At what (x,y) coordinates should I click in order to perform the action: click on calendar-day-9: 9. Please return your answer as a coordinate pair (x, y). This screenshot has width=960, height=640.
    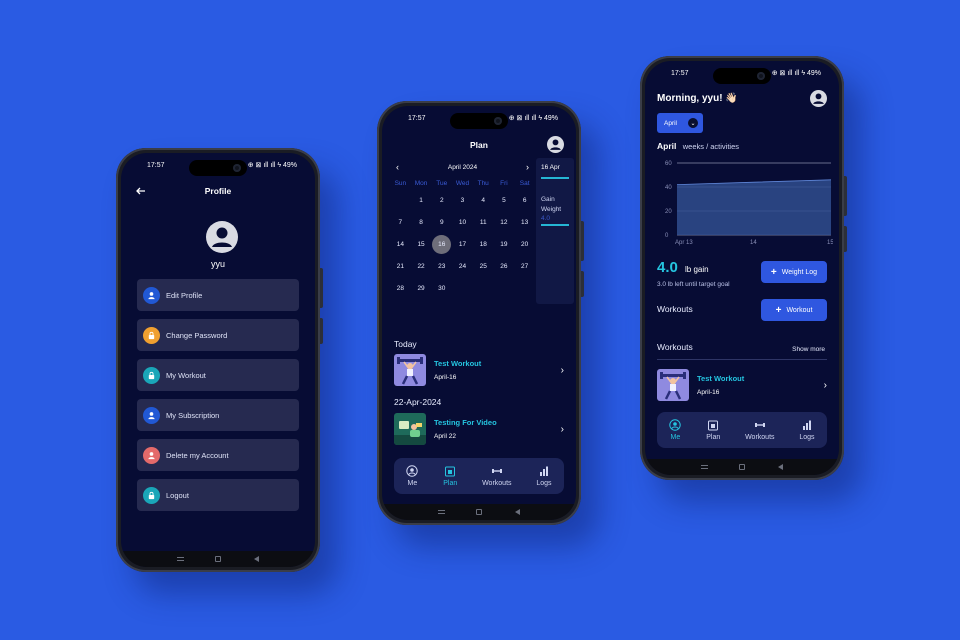
    Looking at the image, I should click on (441, 222).